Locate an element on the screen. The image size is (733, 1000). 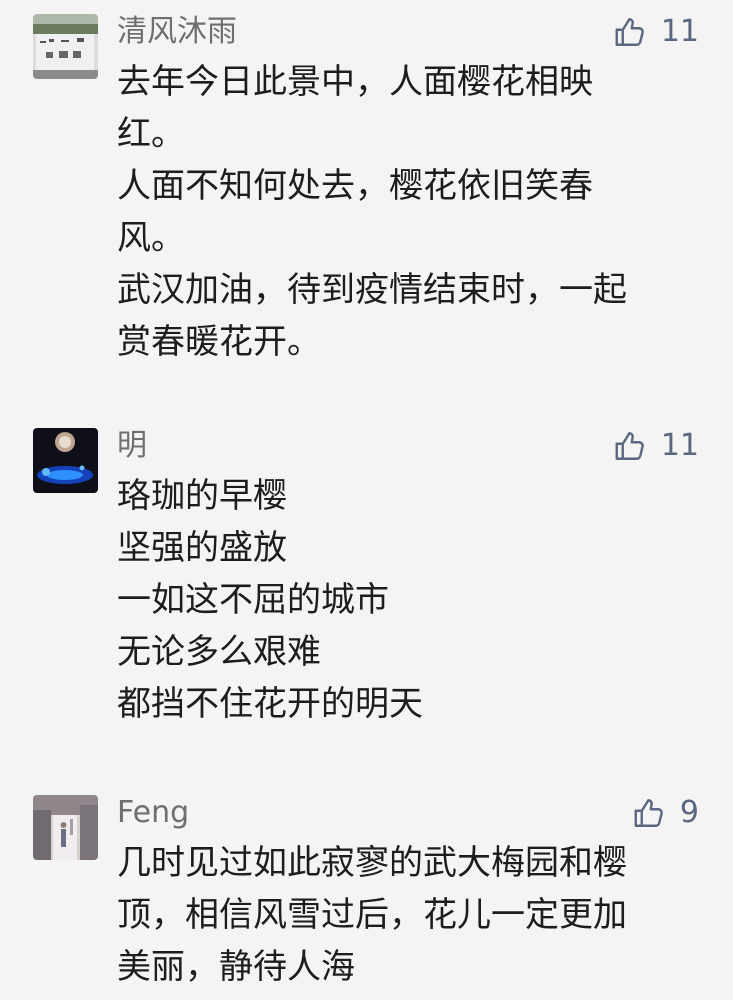
stone-tablet-photo-icon is located at coordinates (65, 46).